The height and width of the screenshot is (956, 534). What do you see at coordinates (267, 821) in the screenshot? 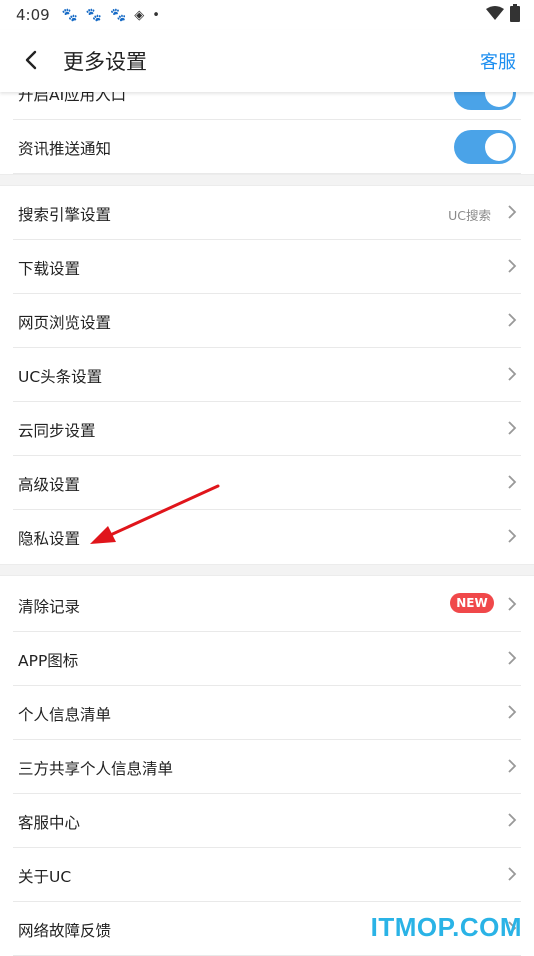
I see `service-center-row: 客服中心` at bounding box center [267, 821].